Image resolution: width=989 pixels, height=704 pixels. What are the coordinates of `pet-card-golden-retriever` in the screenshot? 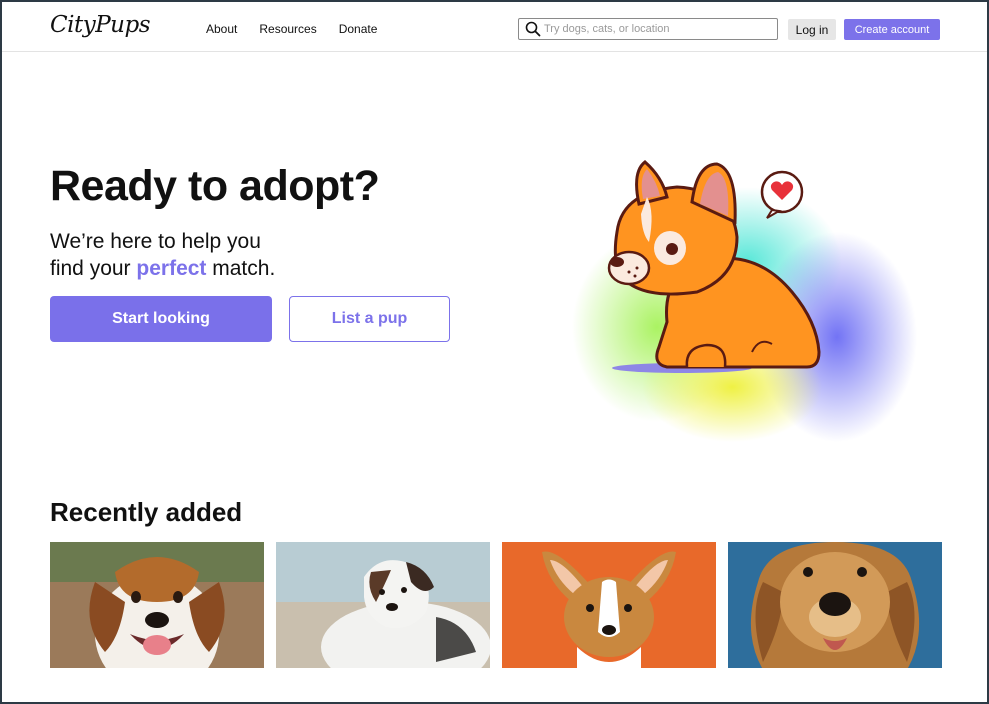 It's located at (835, 605).